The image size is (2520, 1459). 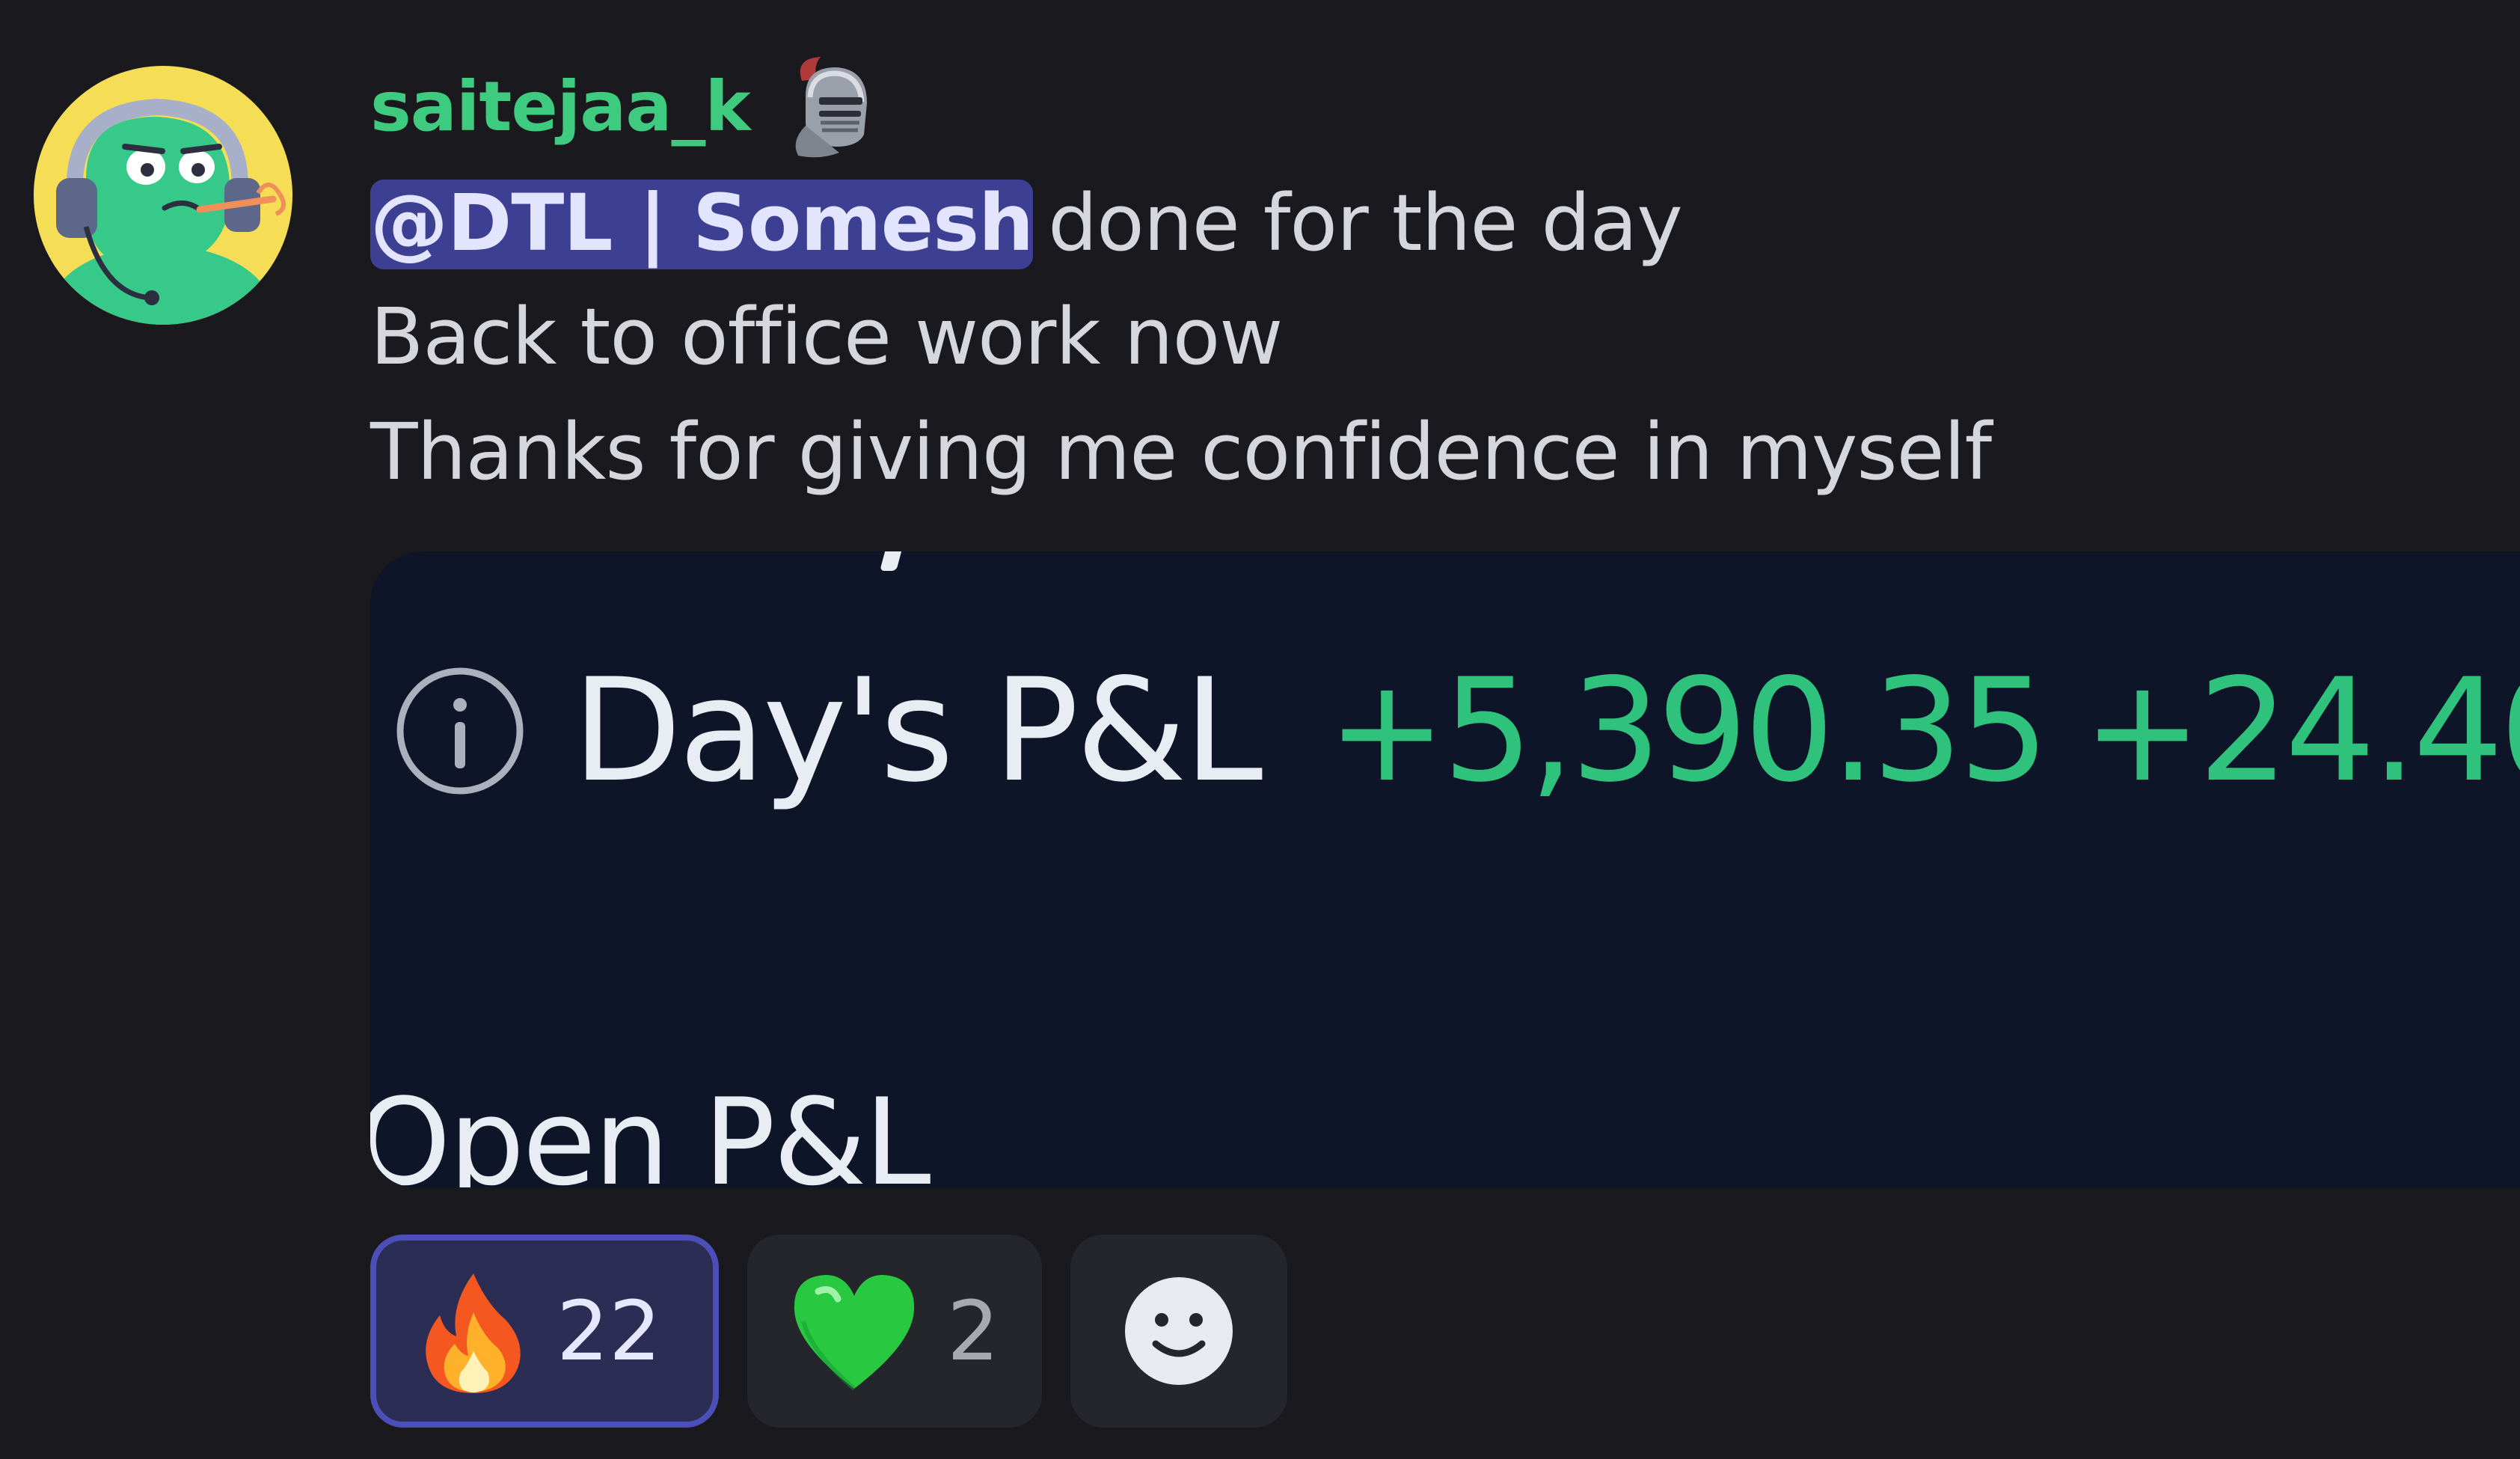 I want to click on reaction-green-heart: 2, so click(x=894, y=1331).